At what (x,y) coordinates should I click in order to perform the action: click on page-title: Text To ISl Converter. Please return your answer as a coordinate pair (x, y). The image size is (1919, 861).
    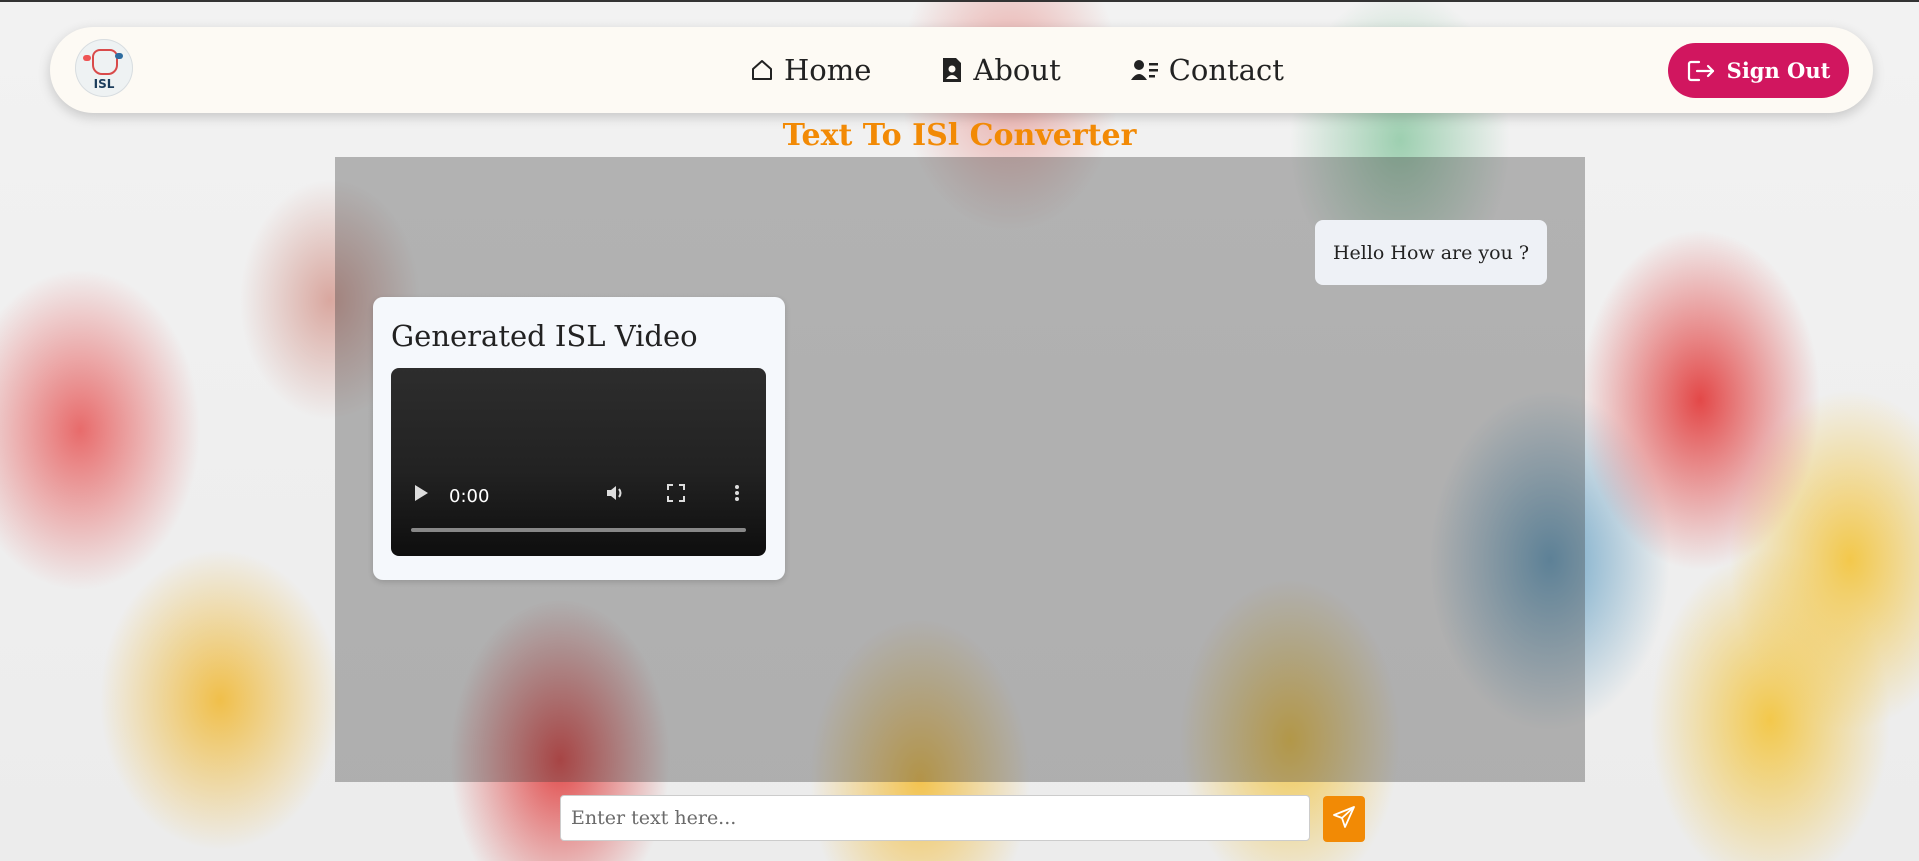
    Looking at the image, I should click on (959, 135).